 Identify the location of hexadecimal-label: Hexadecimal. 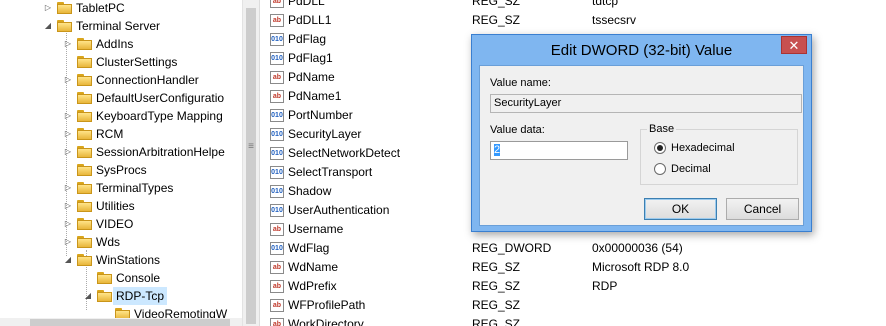
(703, 148).